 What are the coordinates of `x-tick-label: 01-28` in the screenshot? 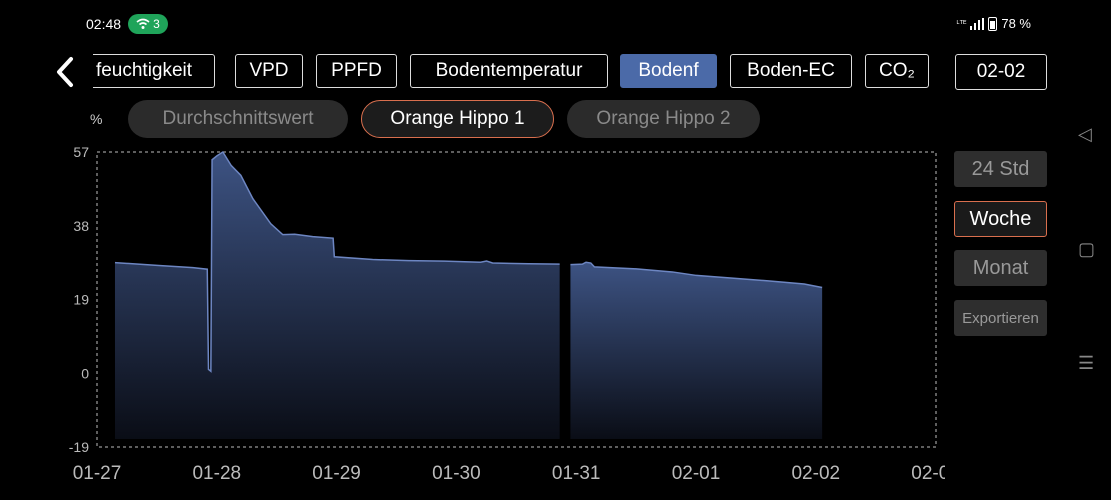 It's located at (216, 473).